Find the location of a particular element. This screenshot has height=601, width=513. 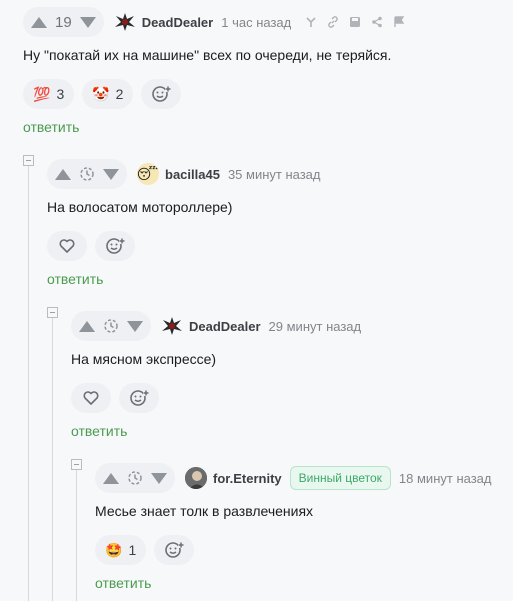

timestamp: 1 час назад is located at coordinates (256, 22).